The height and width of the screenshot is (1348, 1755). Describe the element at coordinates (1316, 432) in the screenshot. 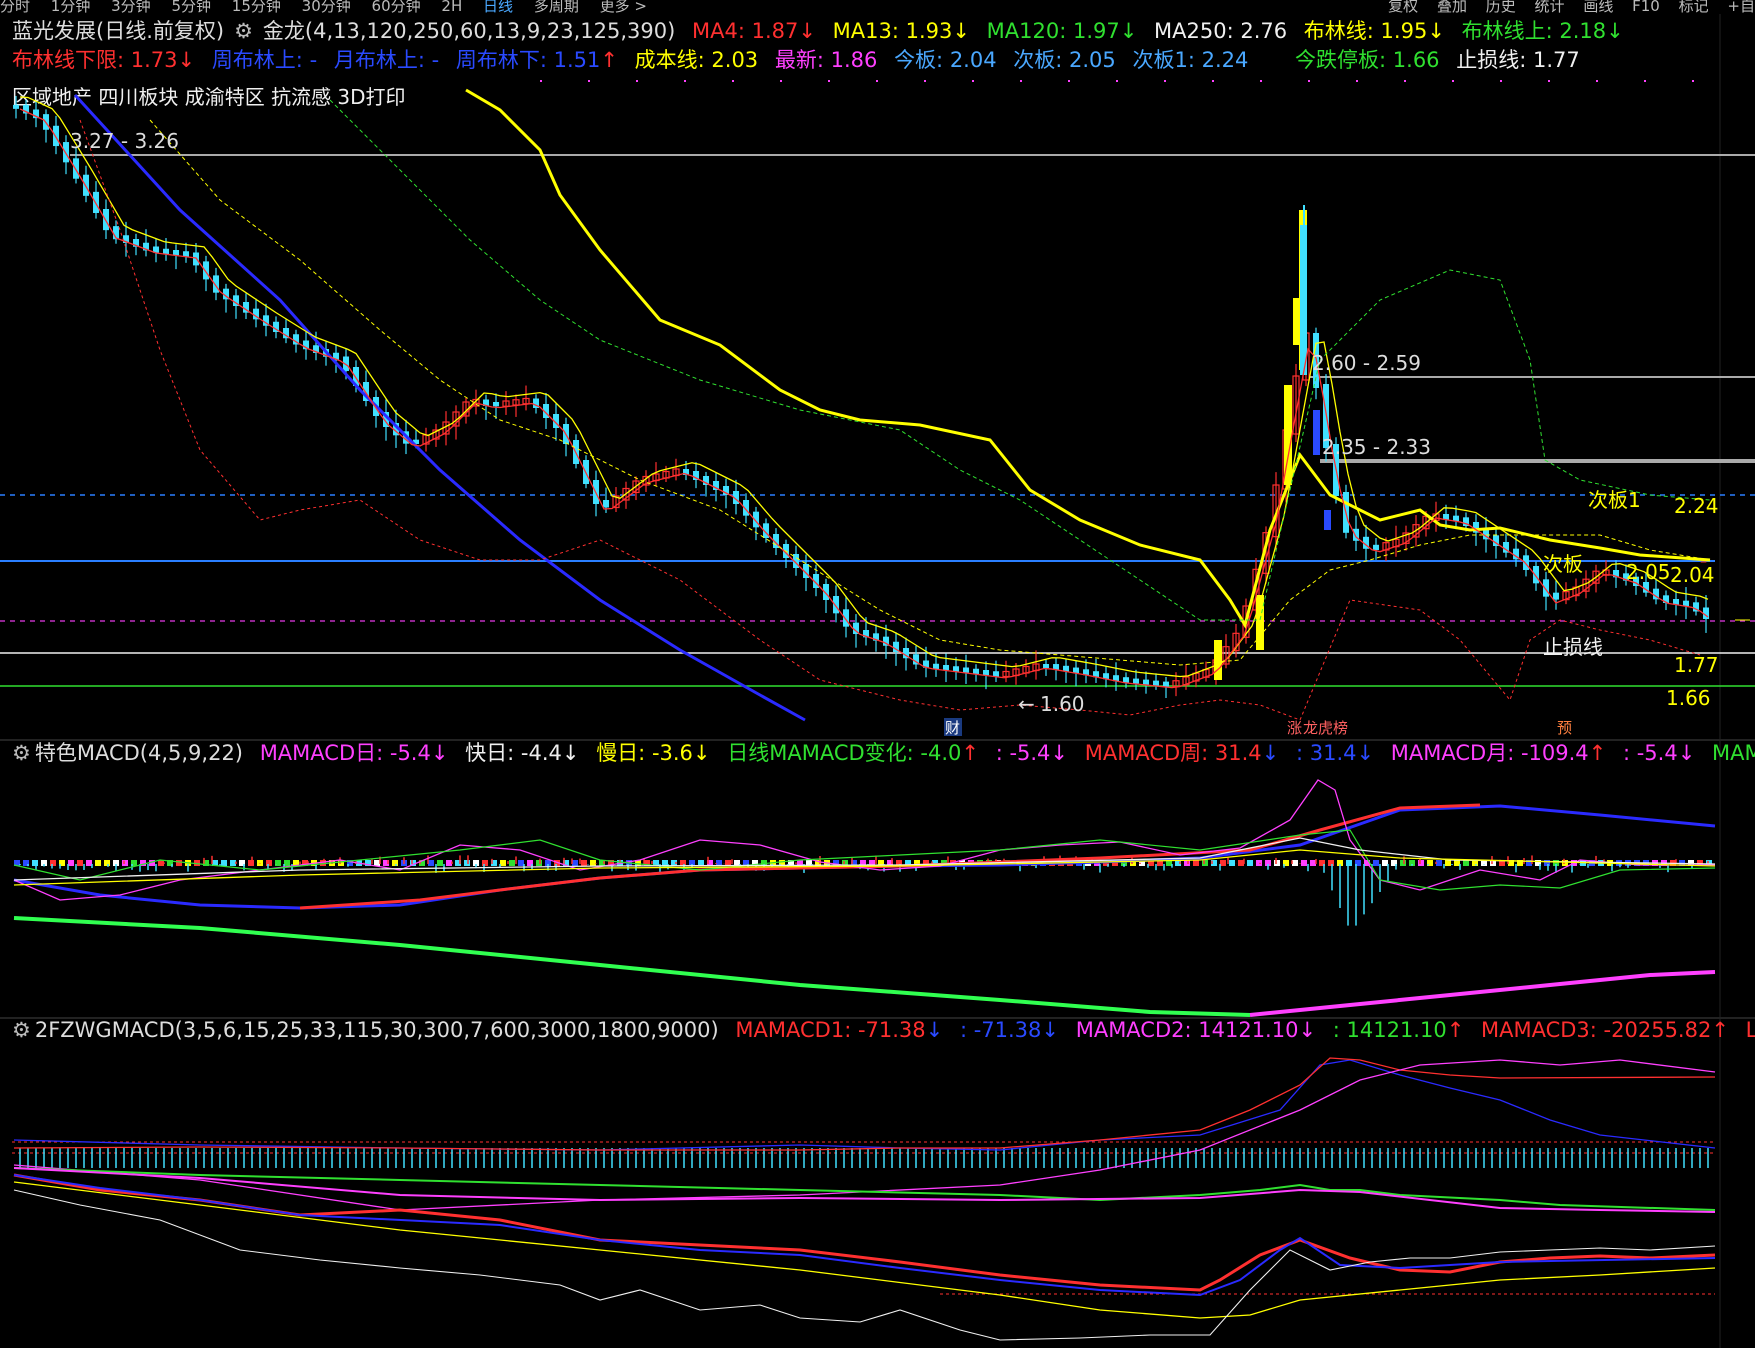

I see `blue-candle` at that location.